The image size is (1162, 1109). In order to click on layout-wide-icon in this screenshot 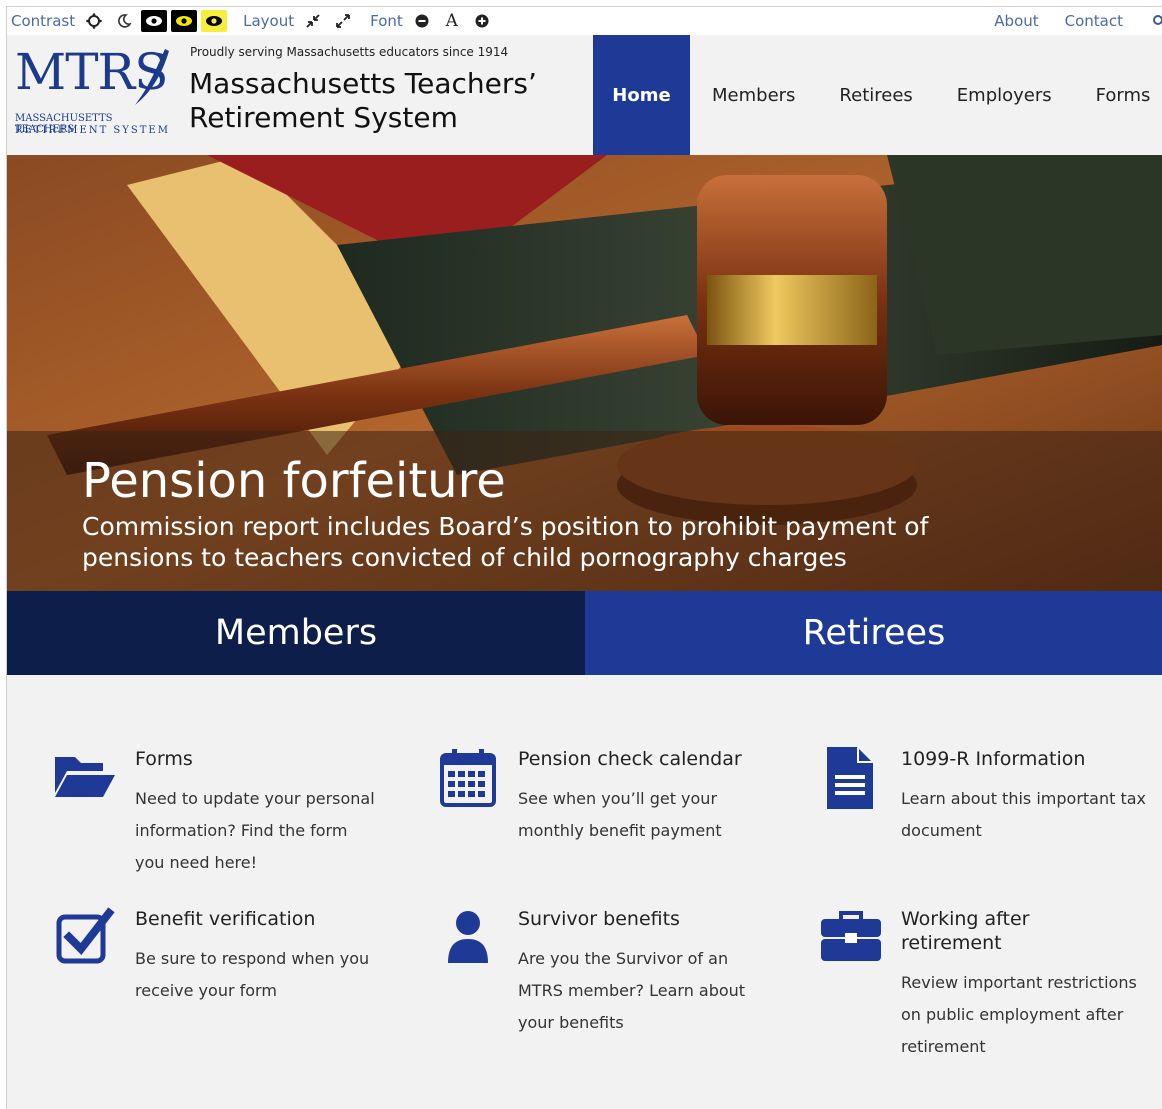, I will do `click(343, 21)`.